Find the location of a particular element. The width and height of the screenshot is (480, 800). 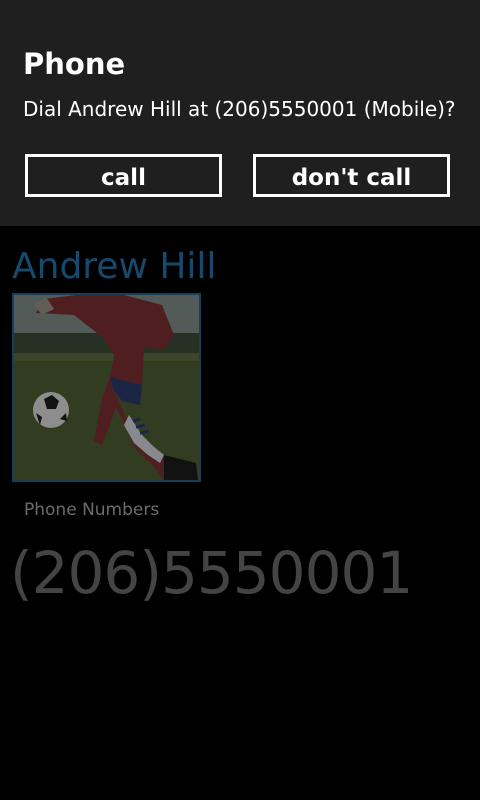

contact-photo-image is located at coordinates (106, 387).